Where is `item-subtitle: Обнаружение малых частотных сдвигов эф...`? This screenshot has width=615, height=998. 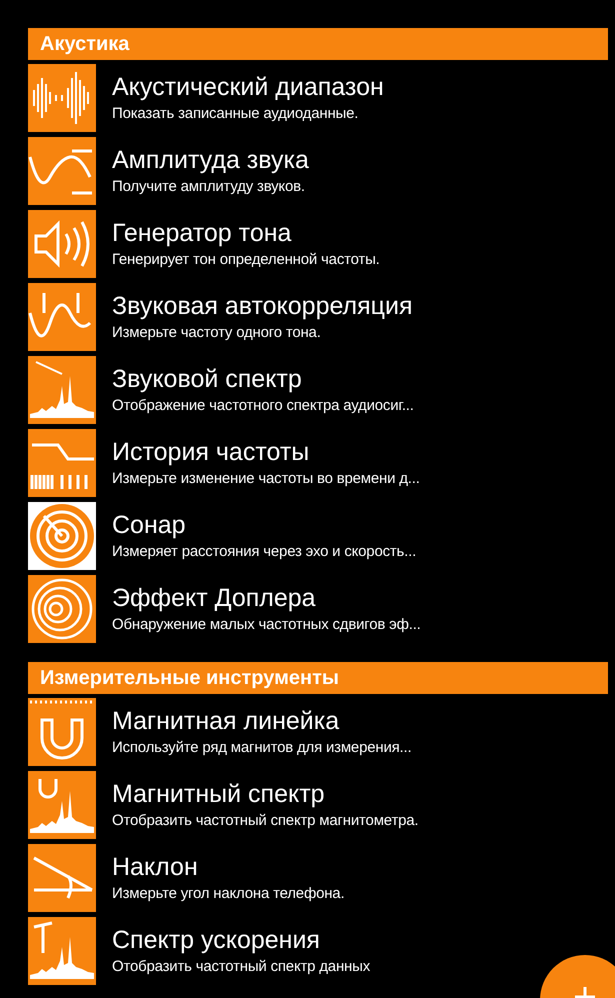 item-subtitle: Обнаружение малых частотных сдвигов эф... is located at coordinates (266, 624).